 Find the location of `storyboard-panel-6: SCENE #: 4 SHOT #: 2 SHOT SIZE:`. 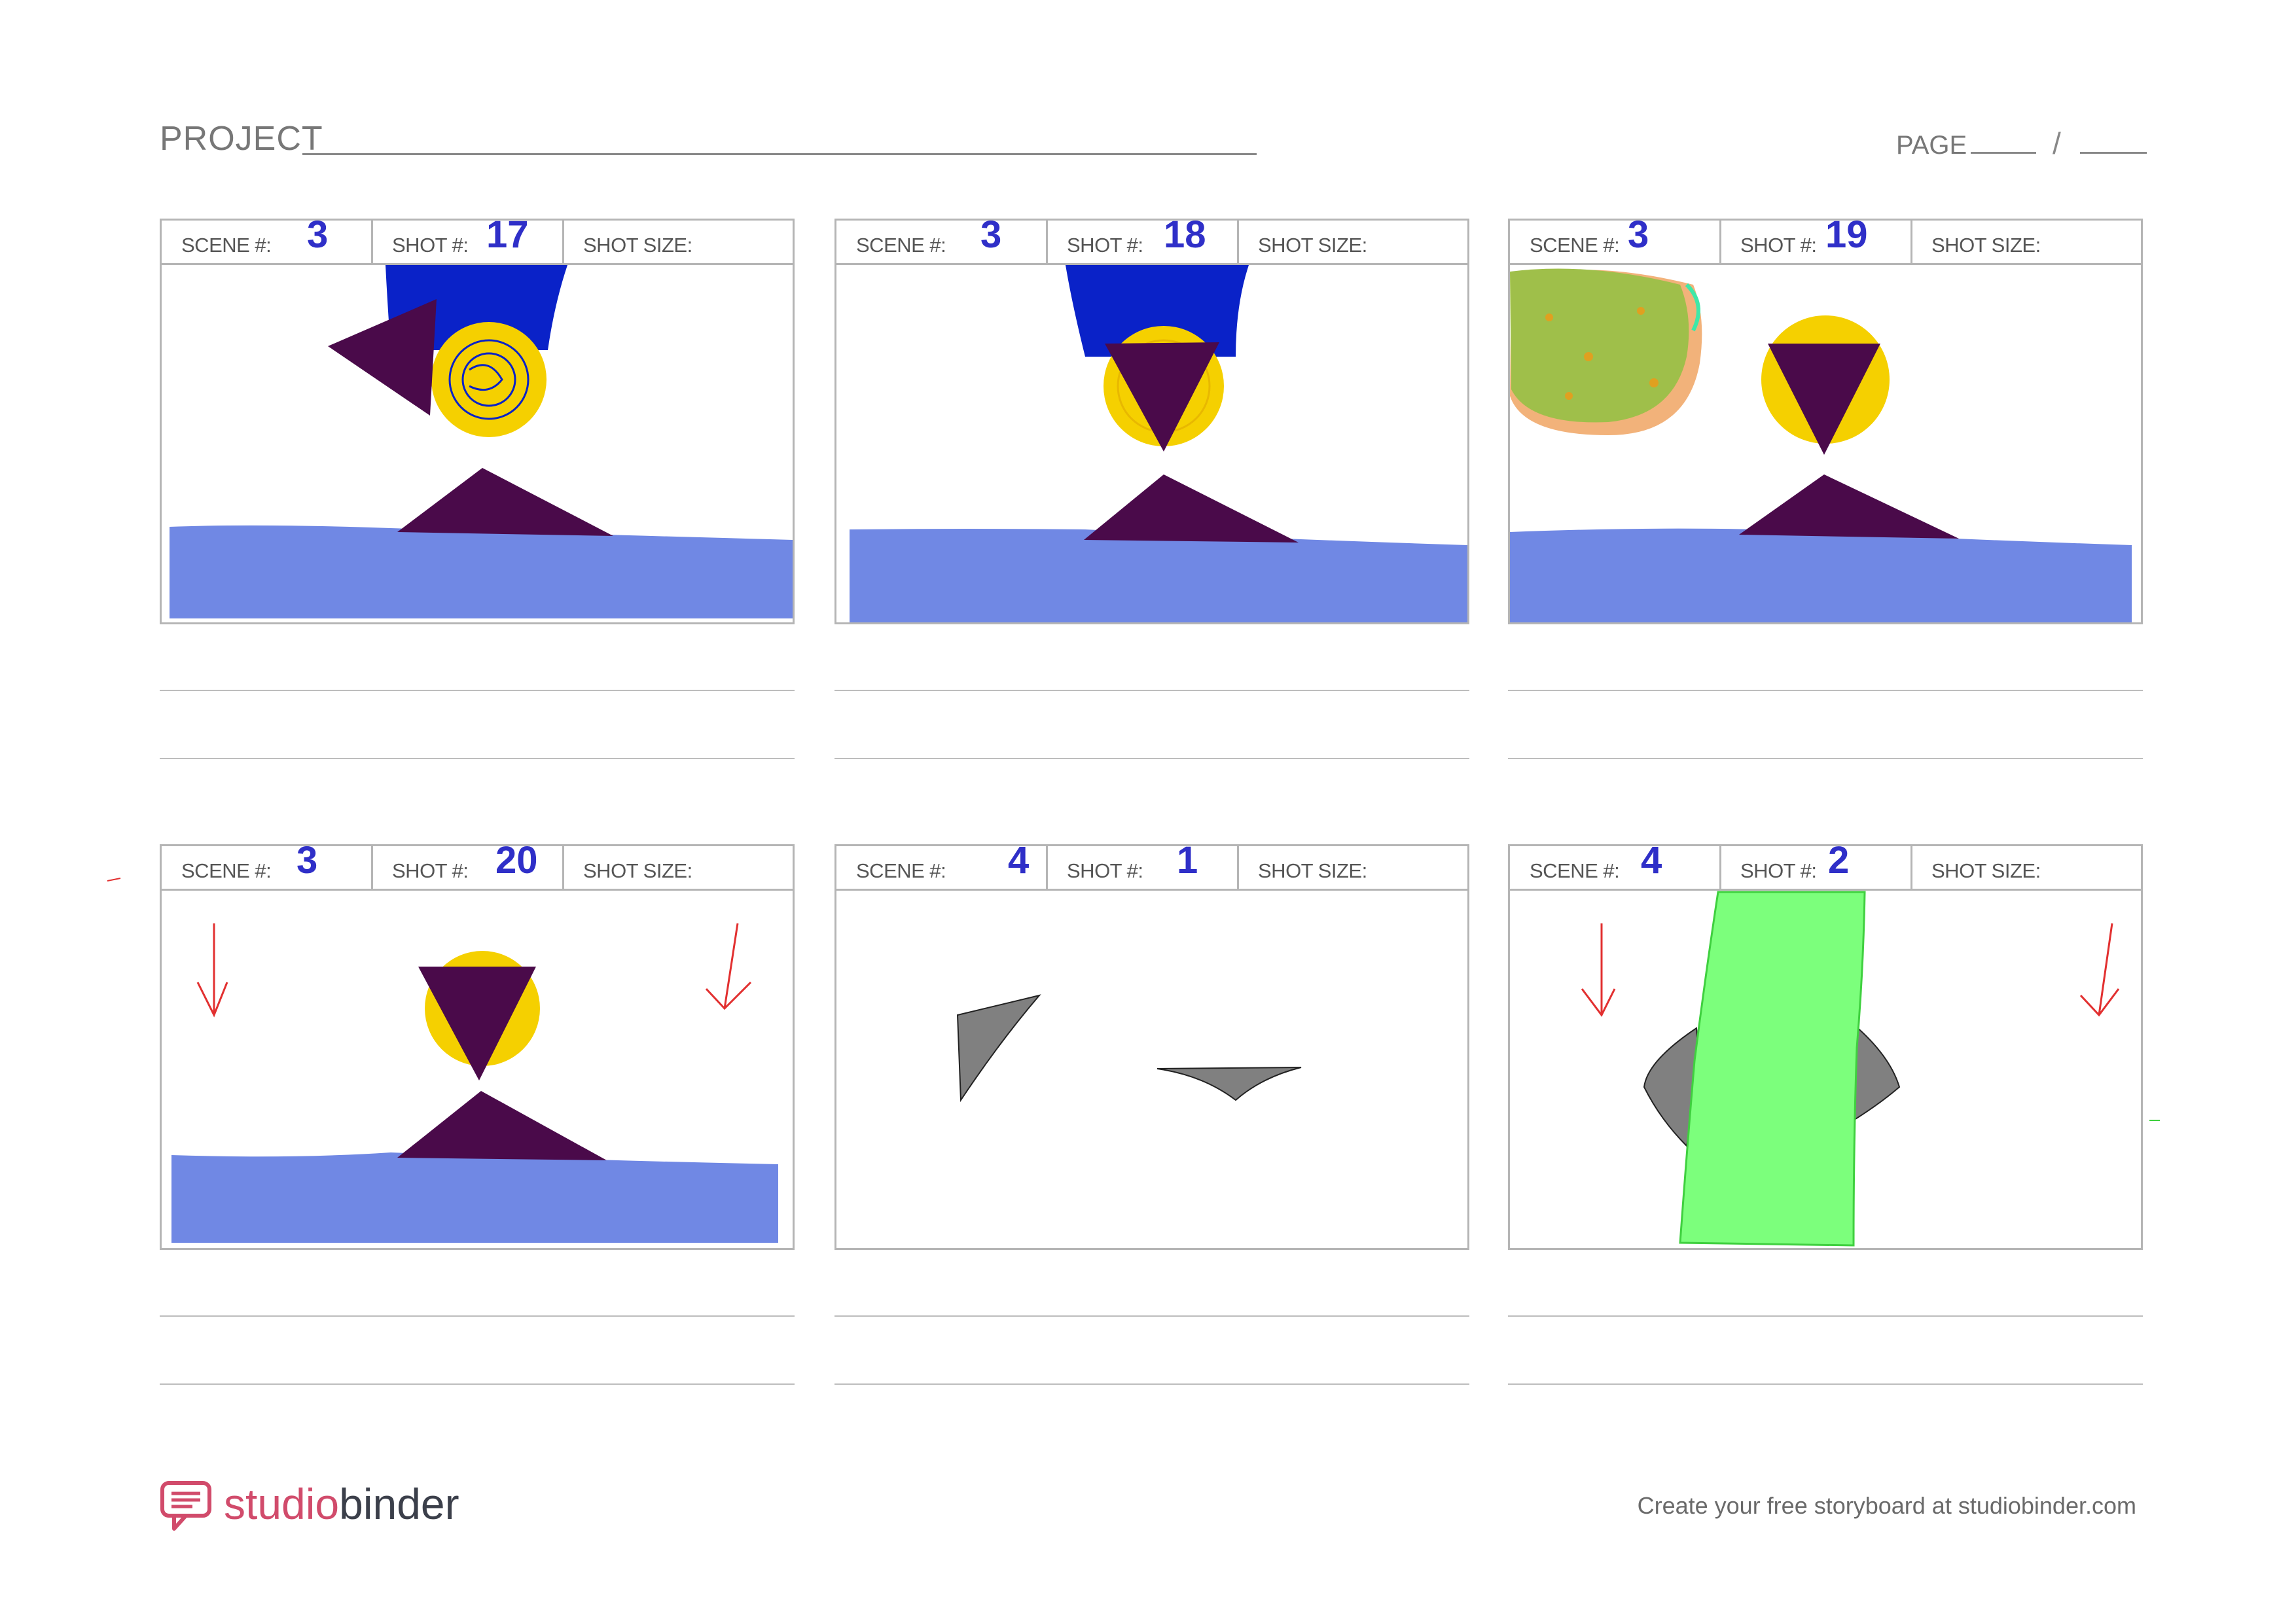

storyboard-panel-6: SCENE #: 4 SHOT #: 2 SHOT SIZE: is located at coordinates (1825, 1044).